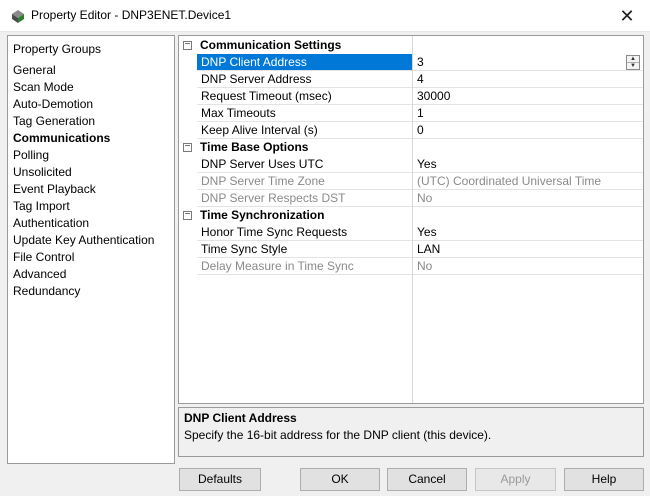 Image resolution: width=650 pixels, height=496 pixels. What do you see at coordinates (304, 181) in the screenshot?
I see `property-name: DNP Server Time Zone` at bounding box center [304, 181].